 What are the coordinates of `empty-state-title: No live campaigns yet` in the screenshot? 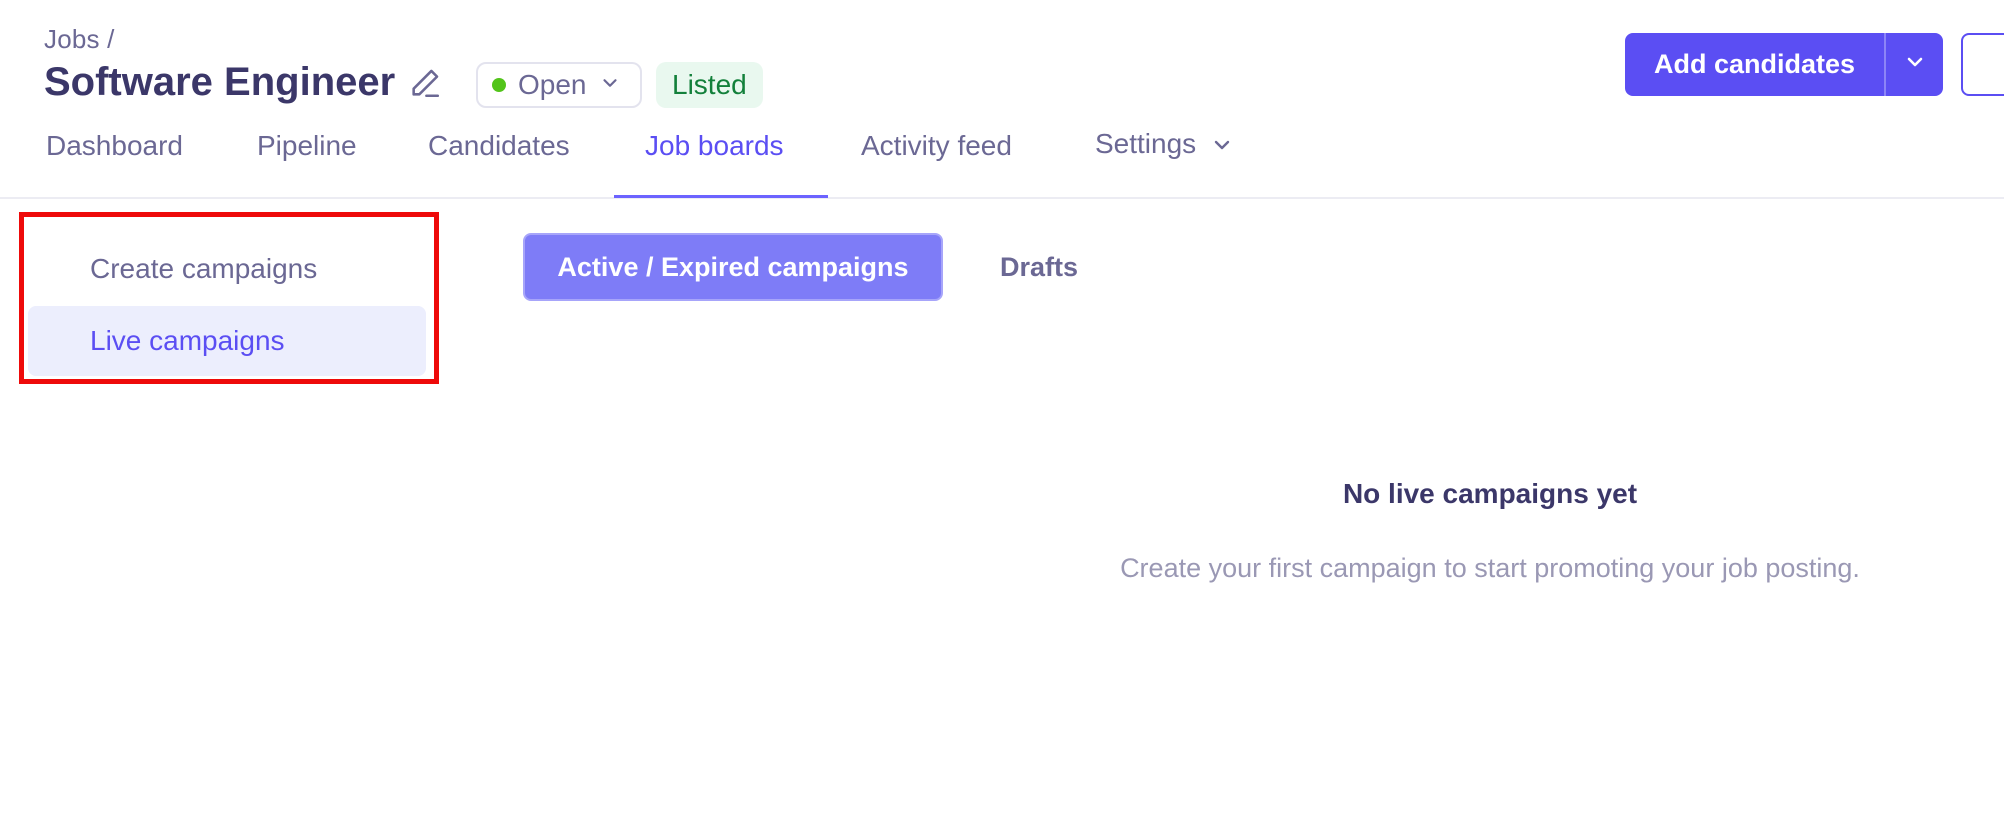 It's located at (1490, 493).